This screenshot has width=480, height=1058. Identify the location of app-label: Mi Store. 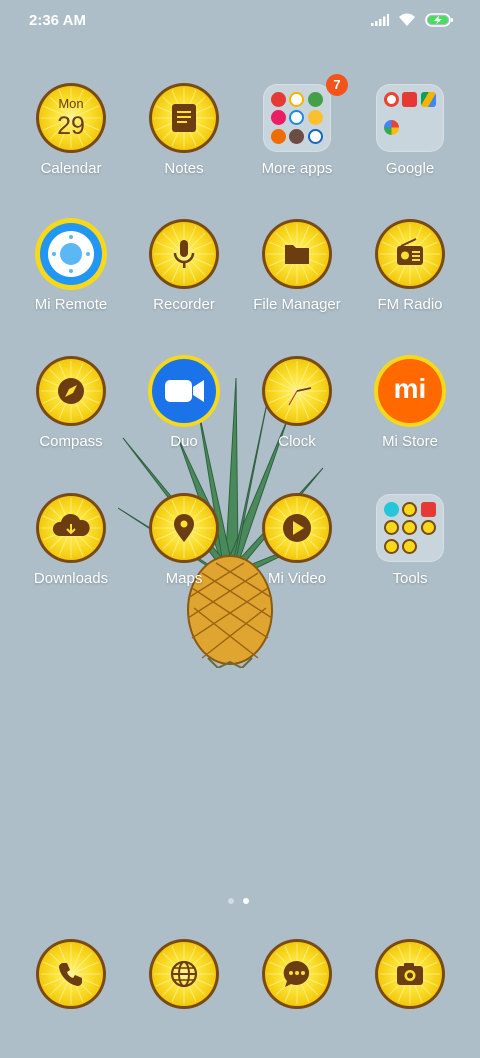
(410, 441).